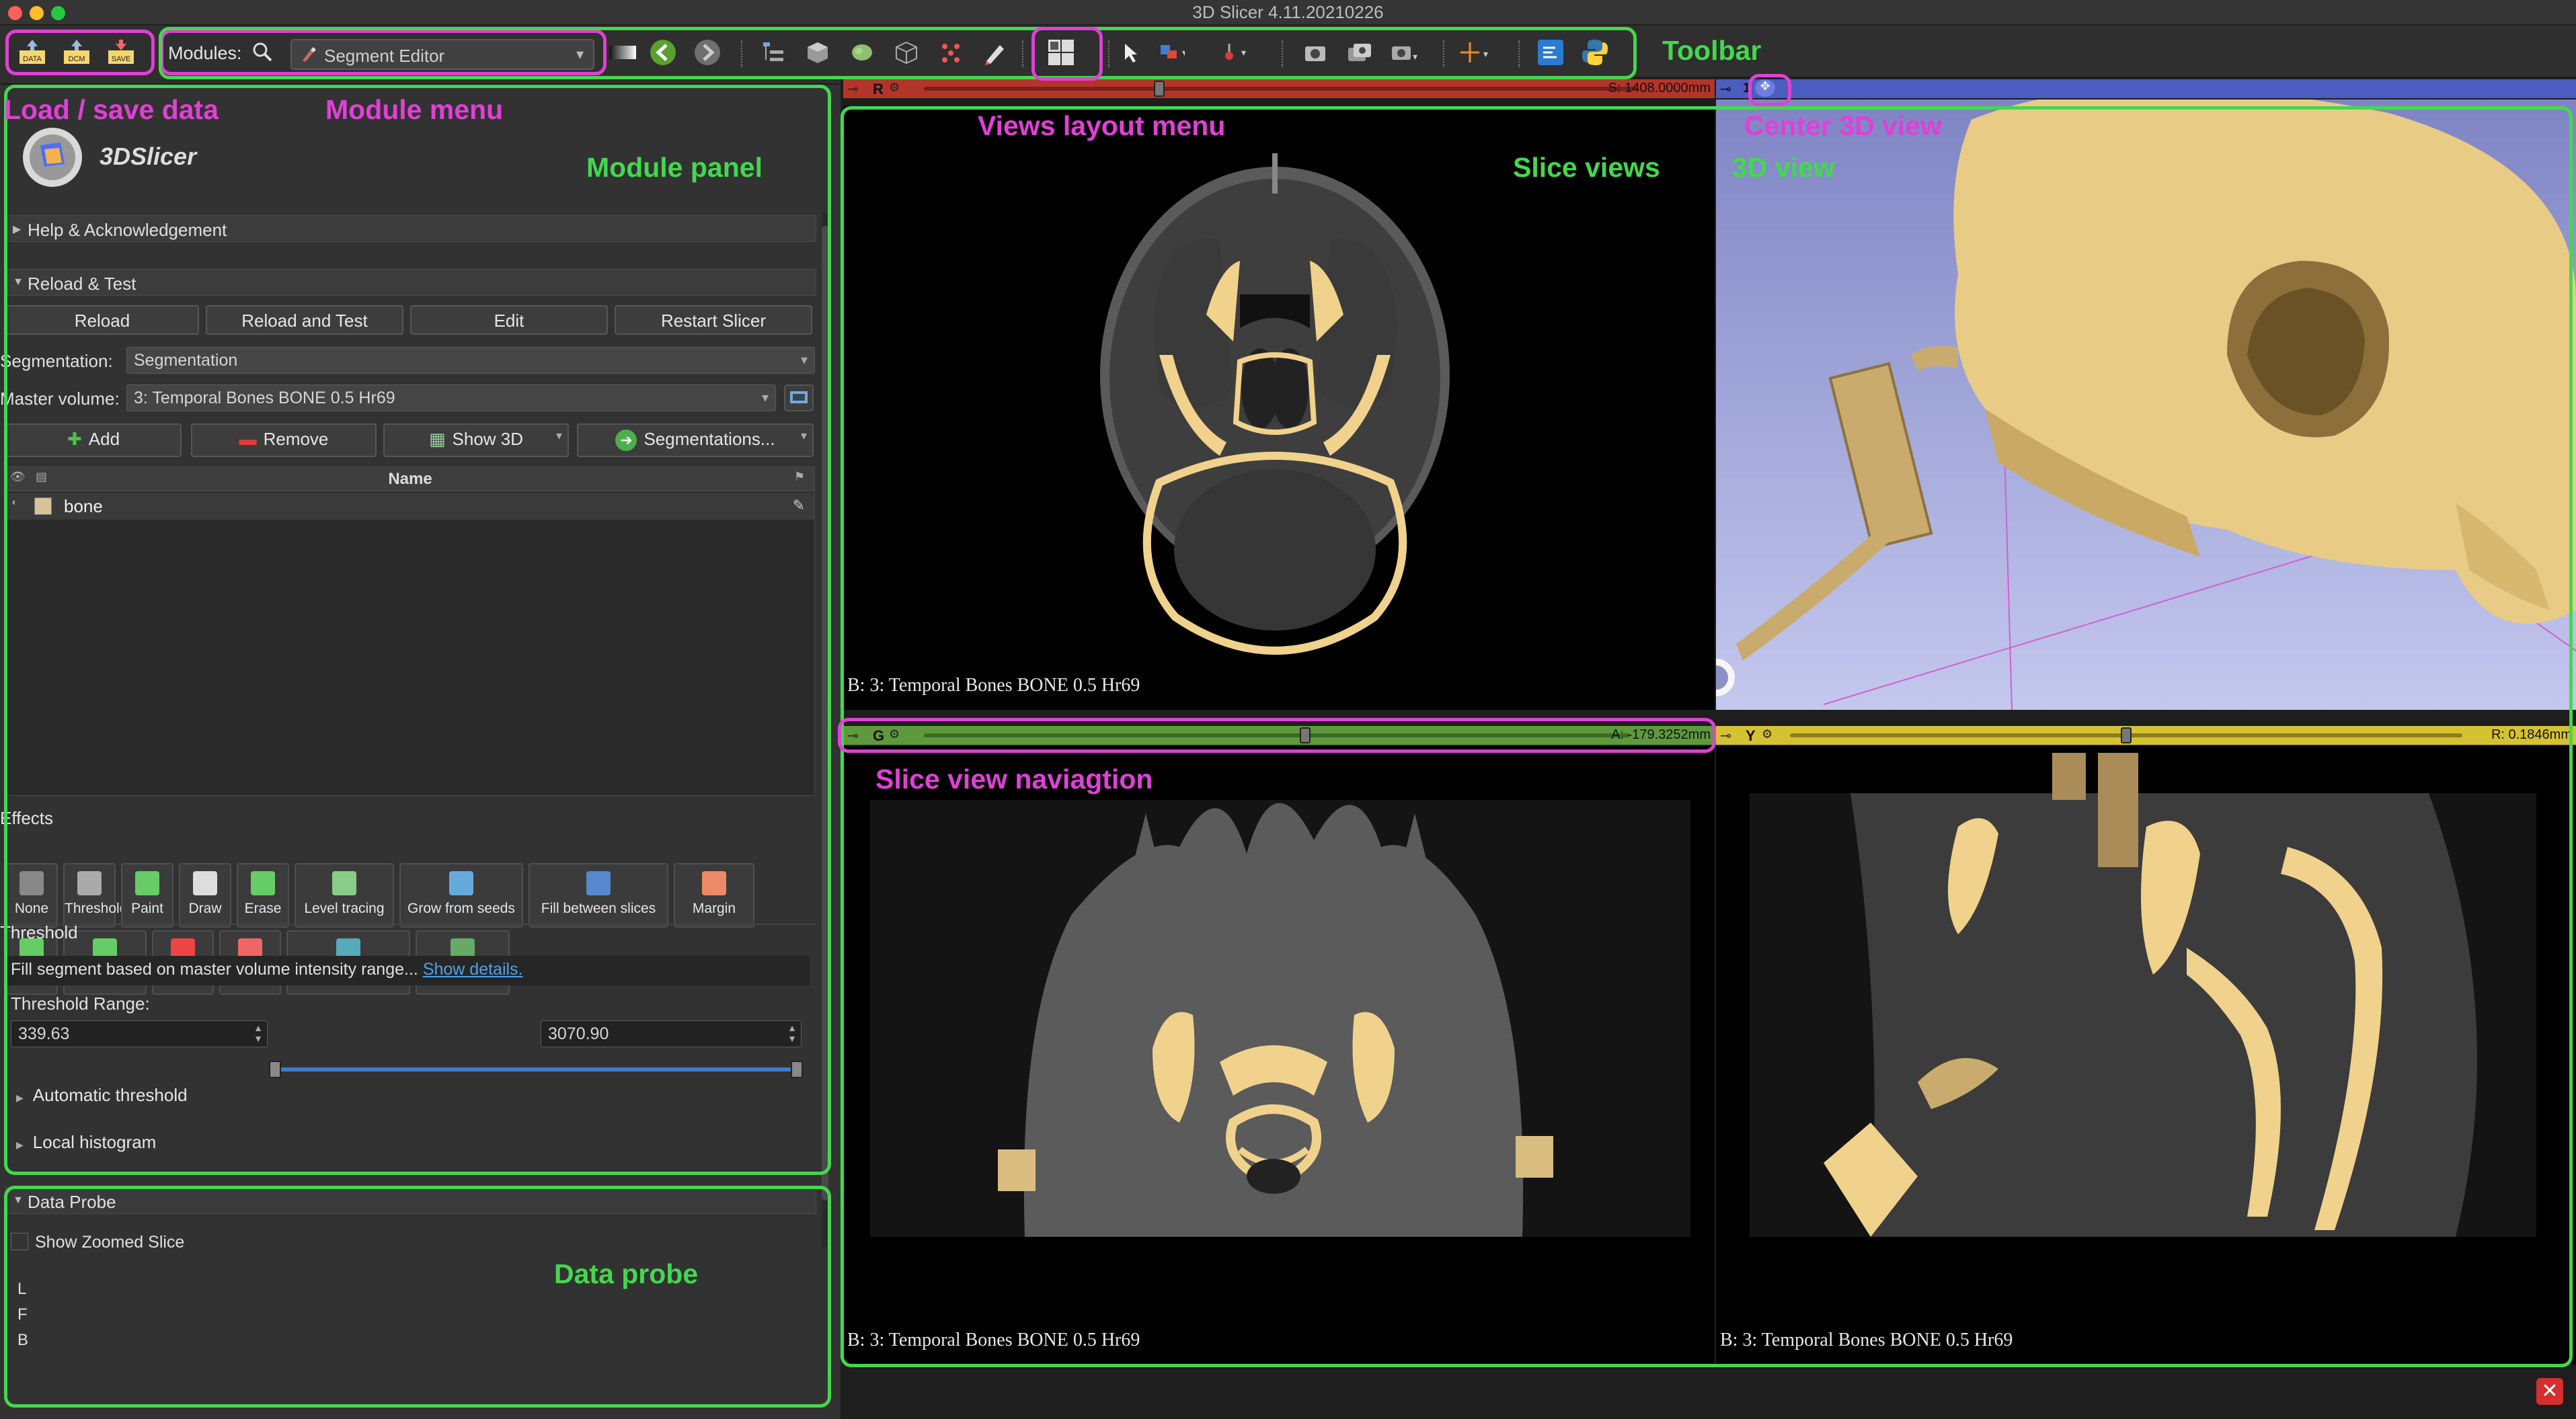 The width and height of the screenshot is (2576, 1419). What do you see at coordinates (1712, 50) in the screenshot?
I see `annotation-toolbar: Toolbar` at bounding box center [1712, 50].